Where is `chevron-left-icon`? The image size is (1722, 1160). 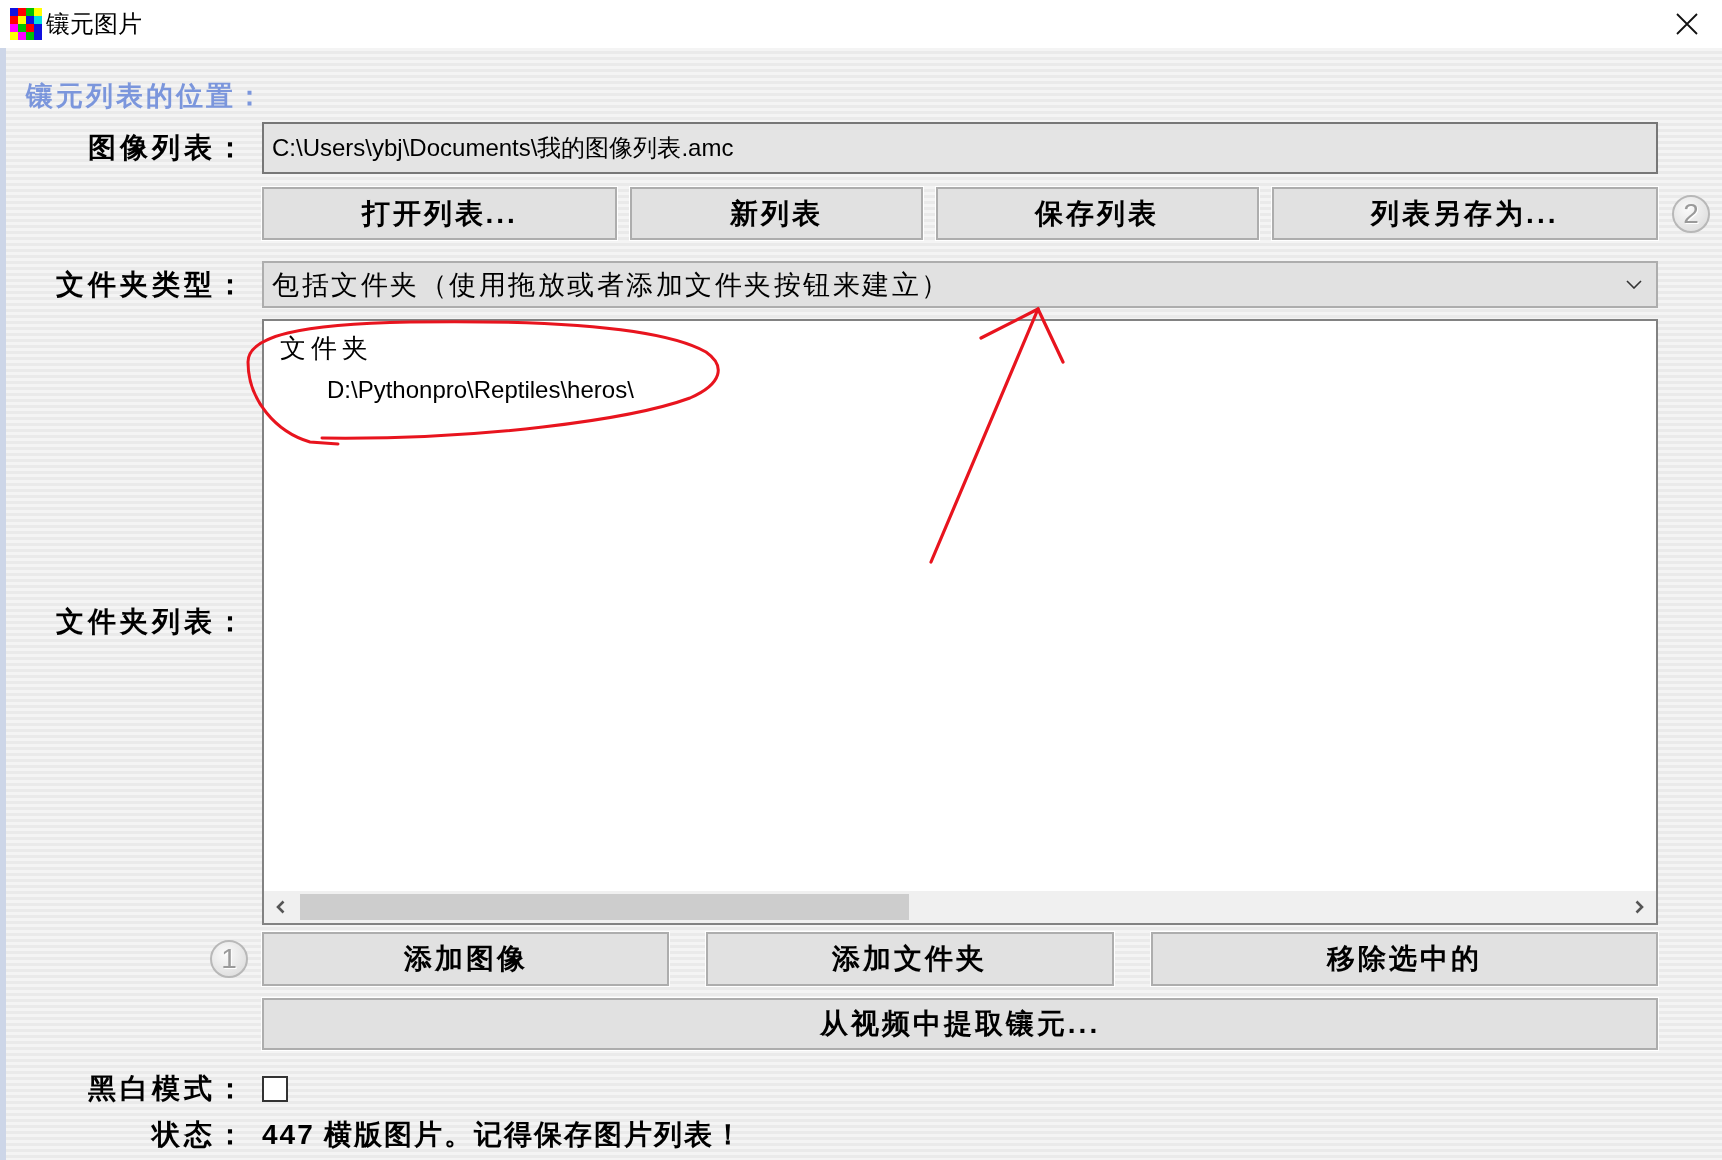 chevron-left-icon is located at coordinates (280, 907).